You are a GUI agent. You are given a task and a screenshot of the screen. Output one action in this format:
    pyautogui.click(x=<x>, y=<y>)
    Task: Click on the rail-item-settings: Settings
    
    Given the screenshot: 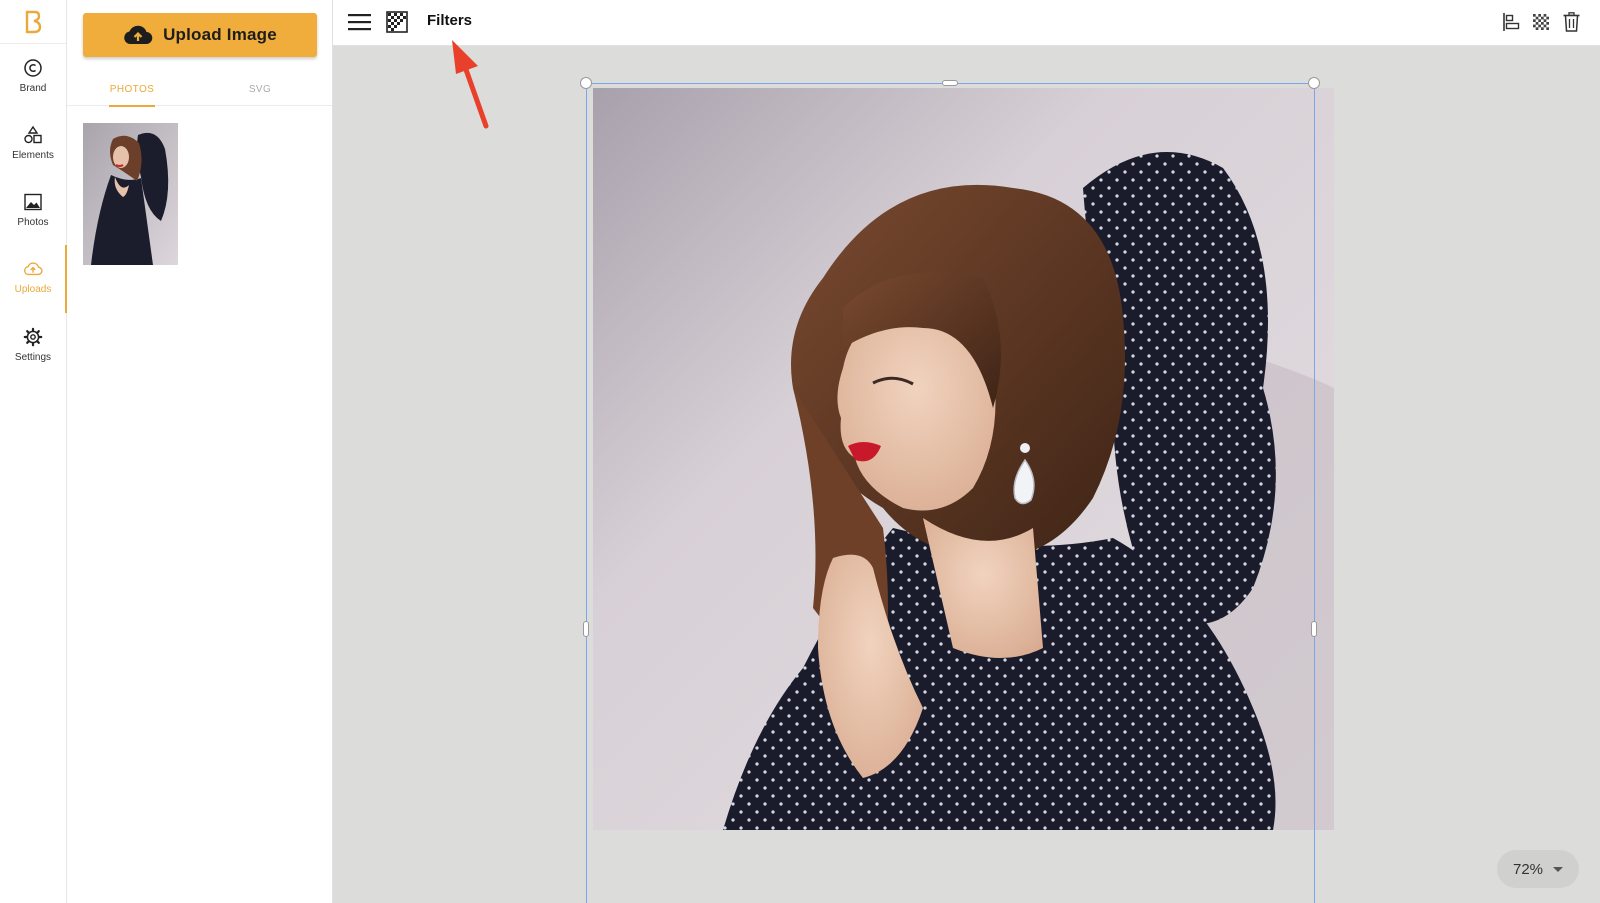 What is the action you would take?
    pyautogui.click(x=33, y=345)
    